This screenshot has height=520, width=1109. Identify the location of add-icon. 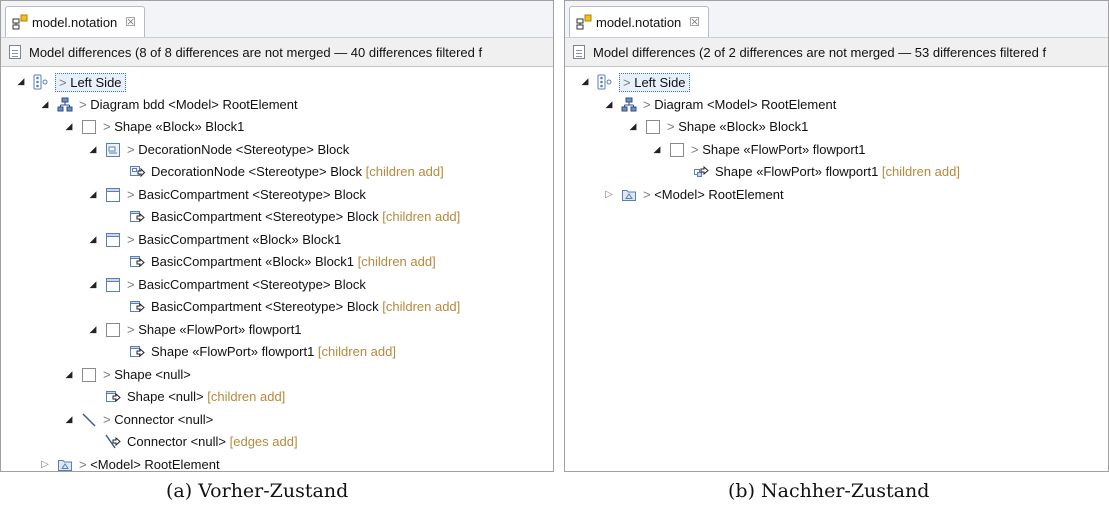
(137, 307).